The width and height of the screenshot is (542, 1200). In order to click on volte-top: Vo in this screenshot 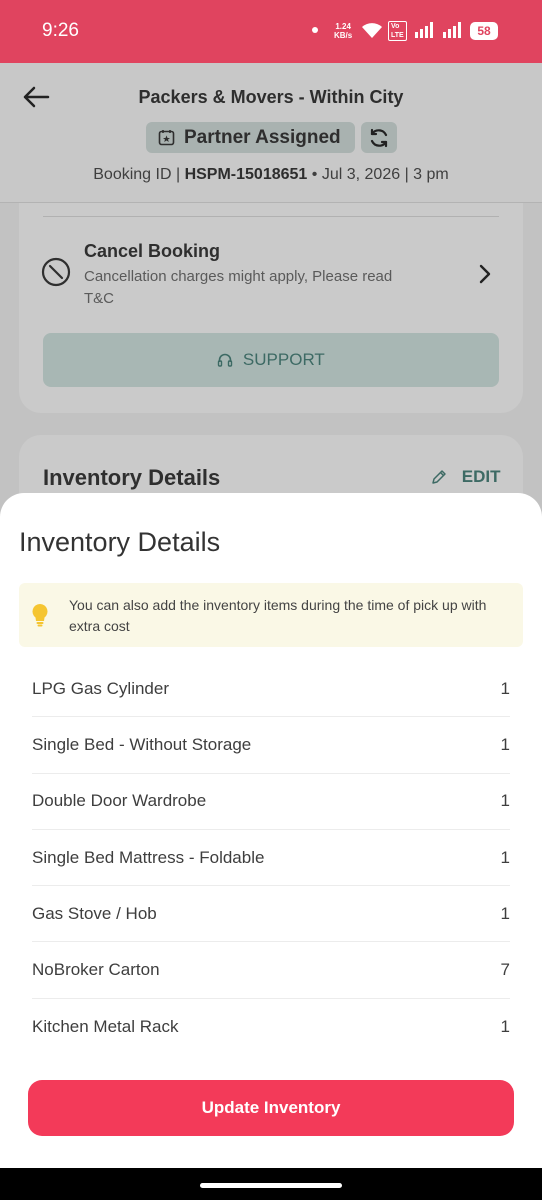, I will do `click(395, 26)`.